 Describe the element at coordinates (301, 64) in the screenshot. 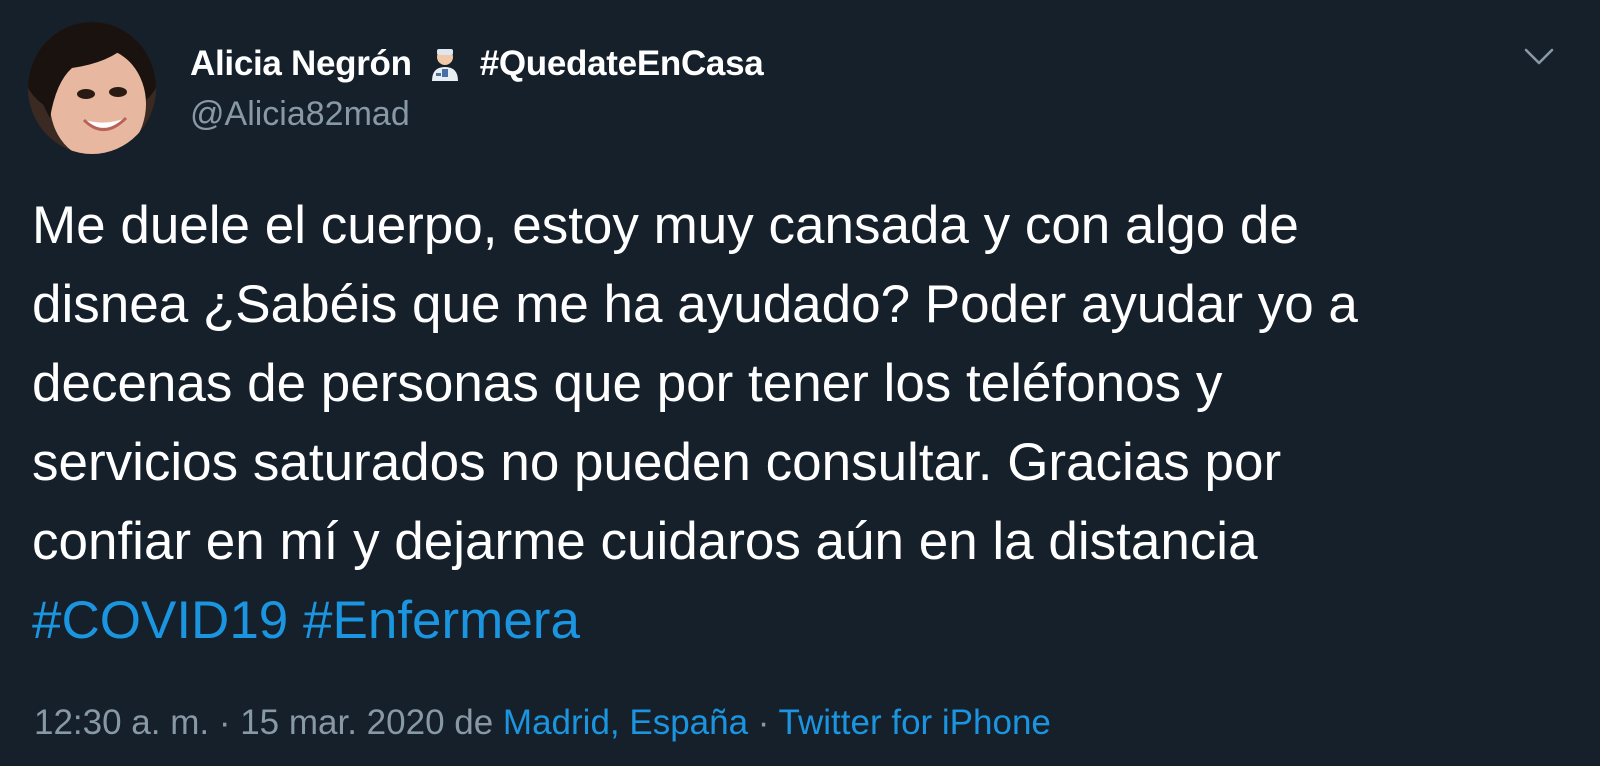

I see `display-name: Alicia Negrón` at that location.